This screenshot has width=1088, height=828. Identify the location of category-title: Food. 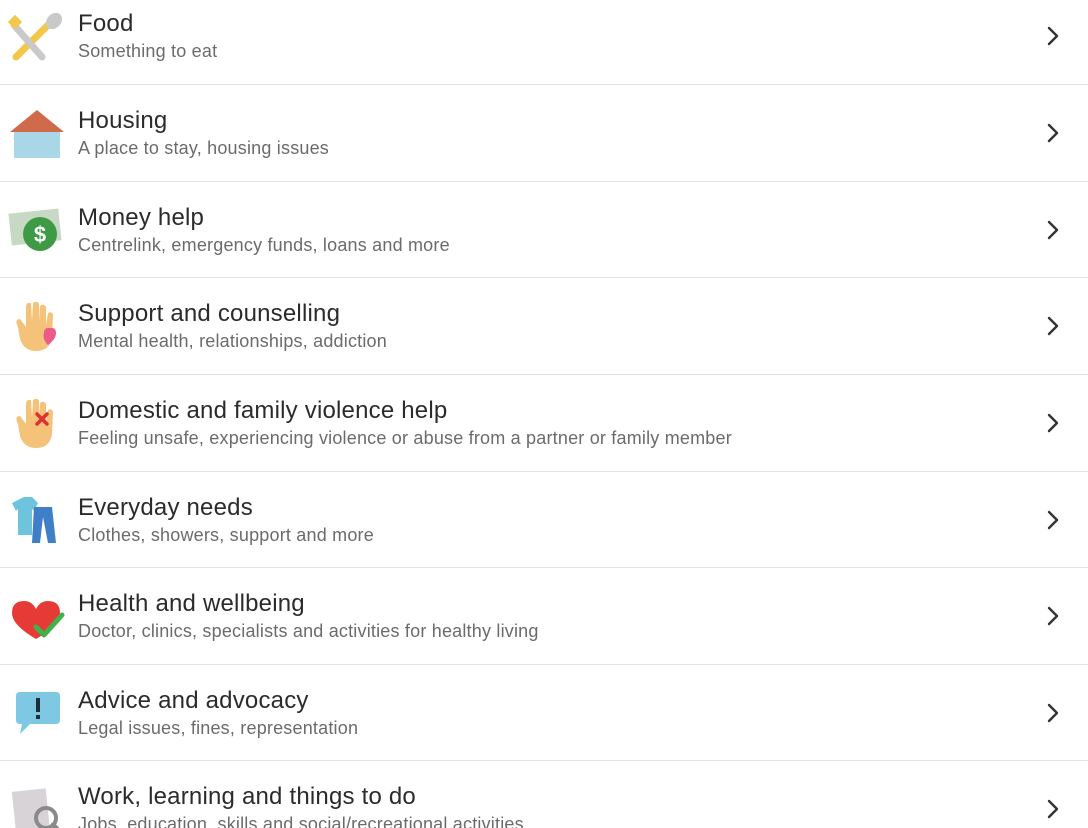
(106, 23).